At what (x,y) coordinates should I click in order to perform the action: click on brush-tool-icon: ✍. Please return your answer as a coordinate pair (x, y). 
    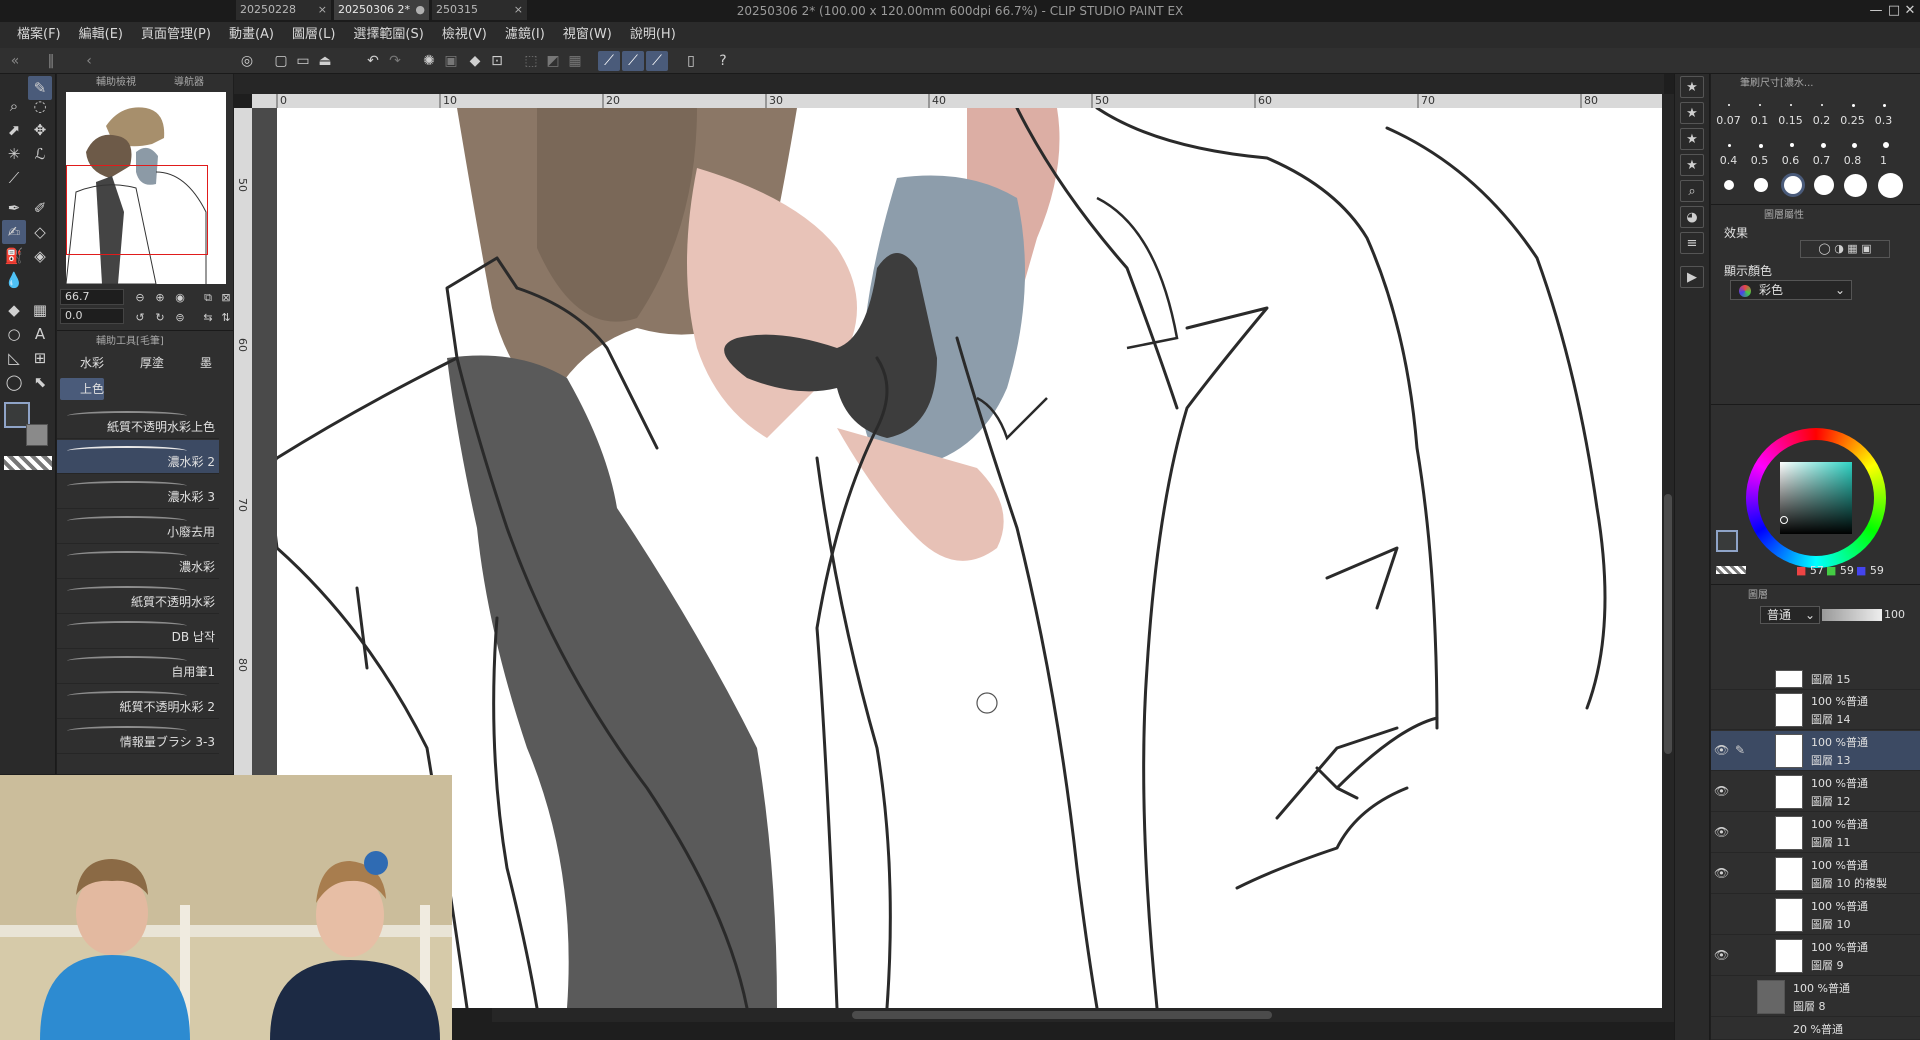
    Looking at the image, I should click on (14, 232).